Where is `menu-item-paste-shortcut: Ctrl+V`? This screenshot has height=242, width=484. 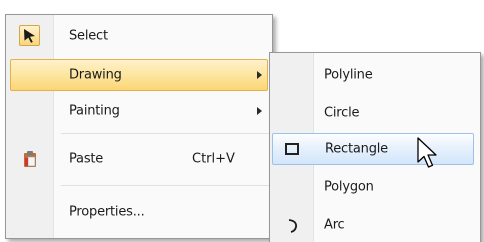
menu-item-paste-shortcut: Ctrl+V is located at coordinates (213, 159).